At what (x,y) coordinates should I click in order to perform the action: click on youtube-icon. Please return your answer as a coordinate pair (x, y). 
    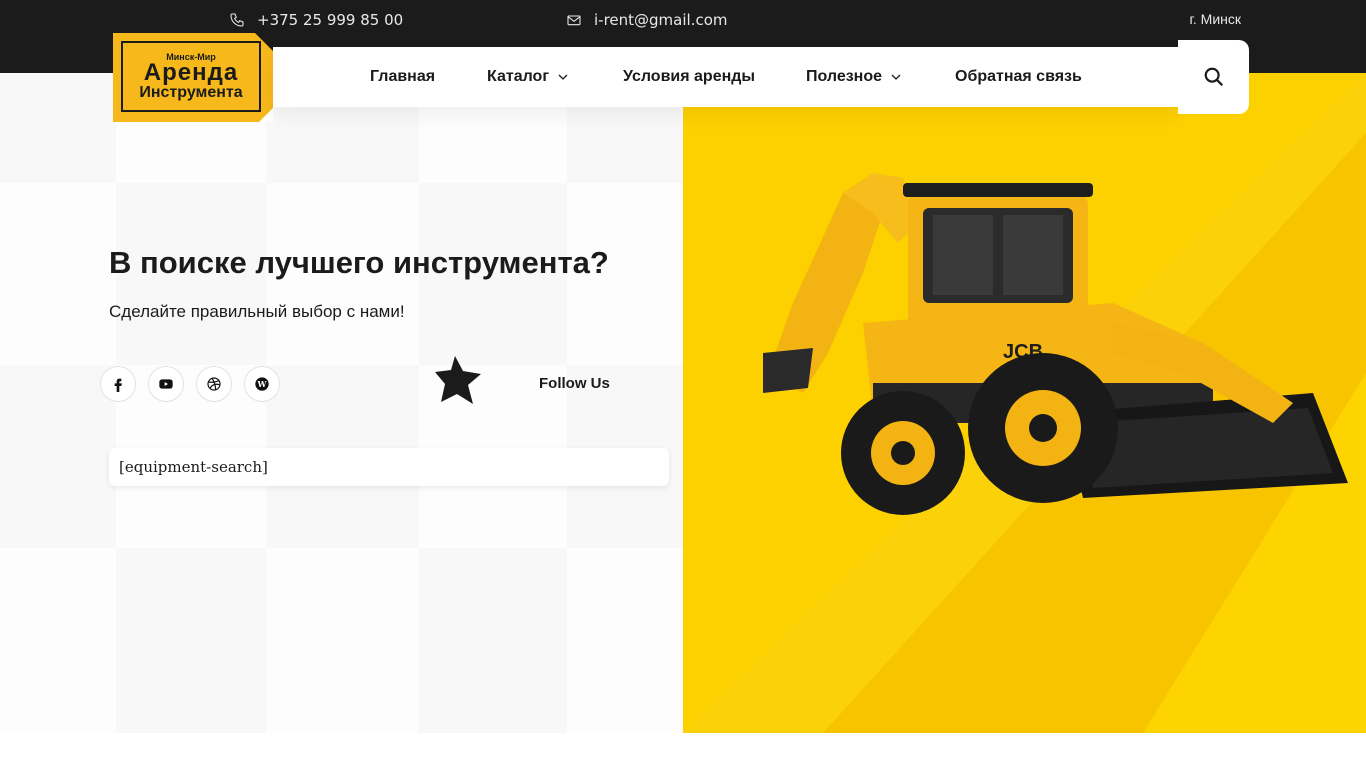
    Looking at the image, I should click on (166, 384).